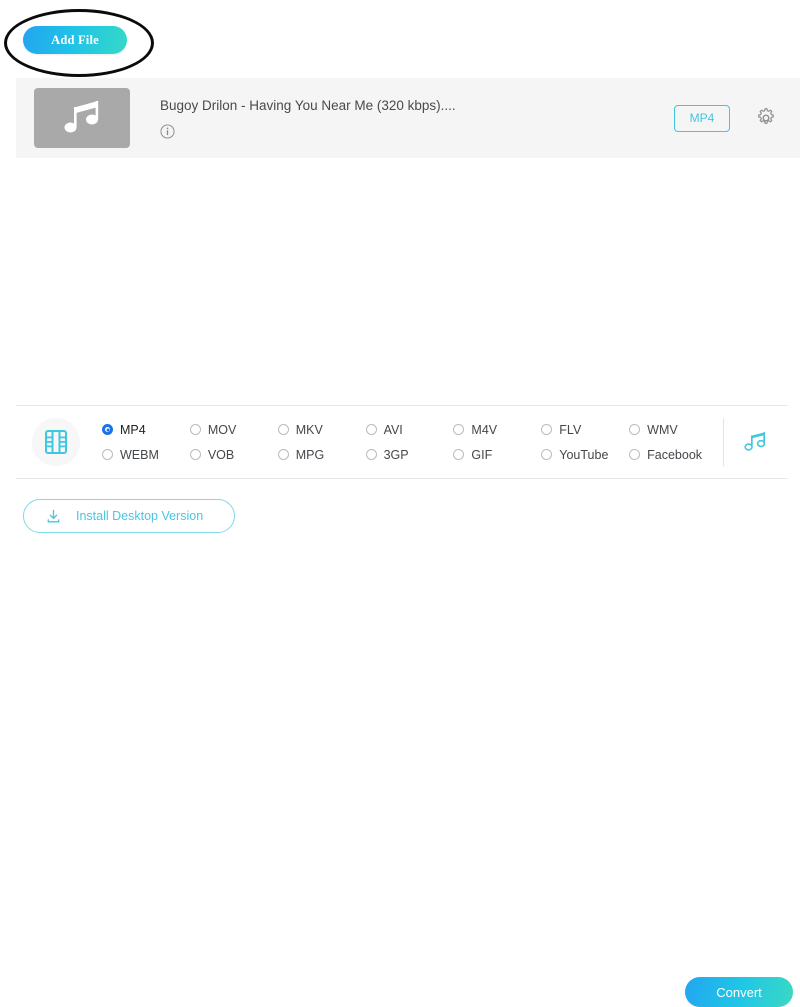 The image size is (800, 1007). I want to click on file-output-format-button: MP4, so click(702, 118).